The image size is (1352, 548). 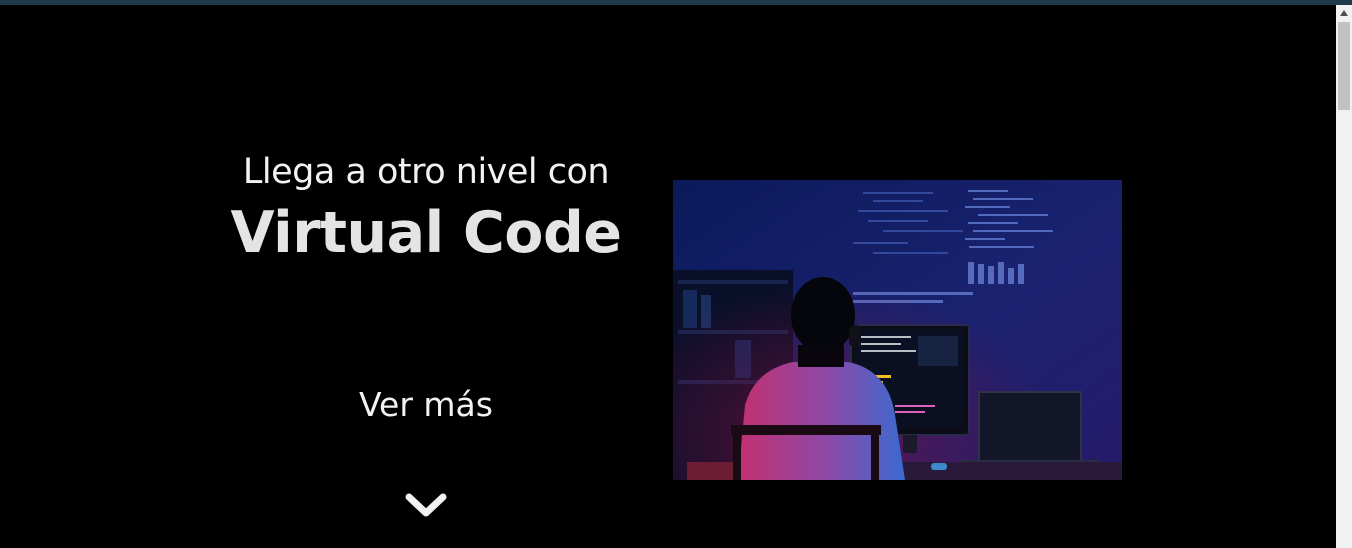 I want to click on hero-heading: Llega a otro nivel con Virtual Code, so click(x=426, y=209).